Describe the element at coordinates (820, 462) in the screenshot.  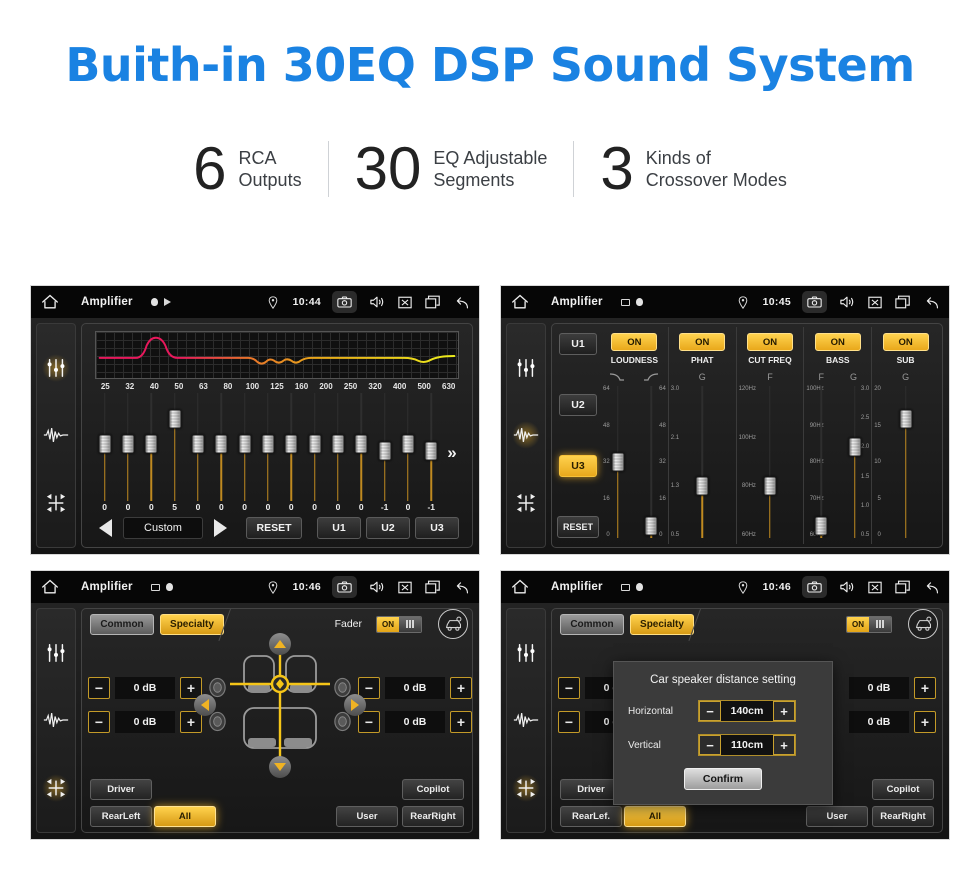
I see `bass-freq-slider: 100Hz 90Hz 80Hz 70Hz 60Hz` at that location.